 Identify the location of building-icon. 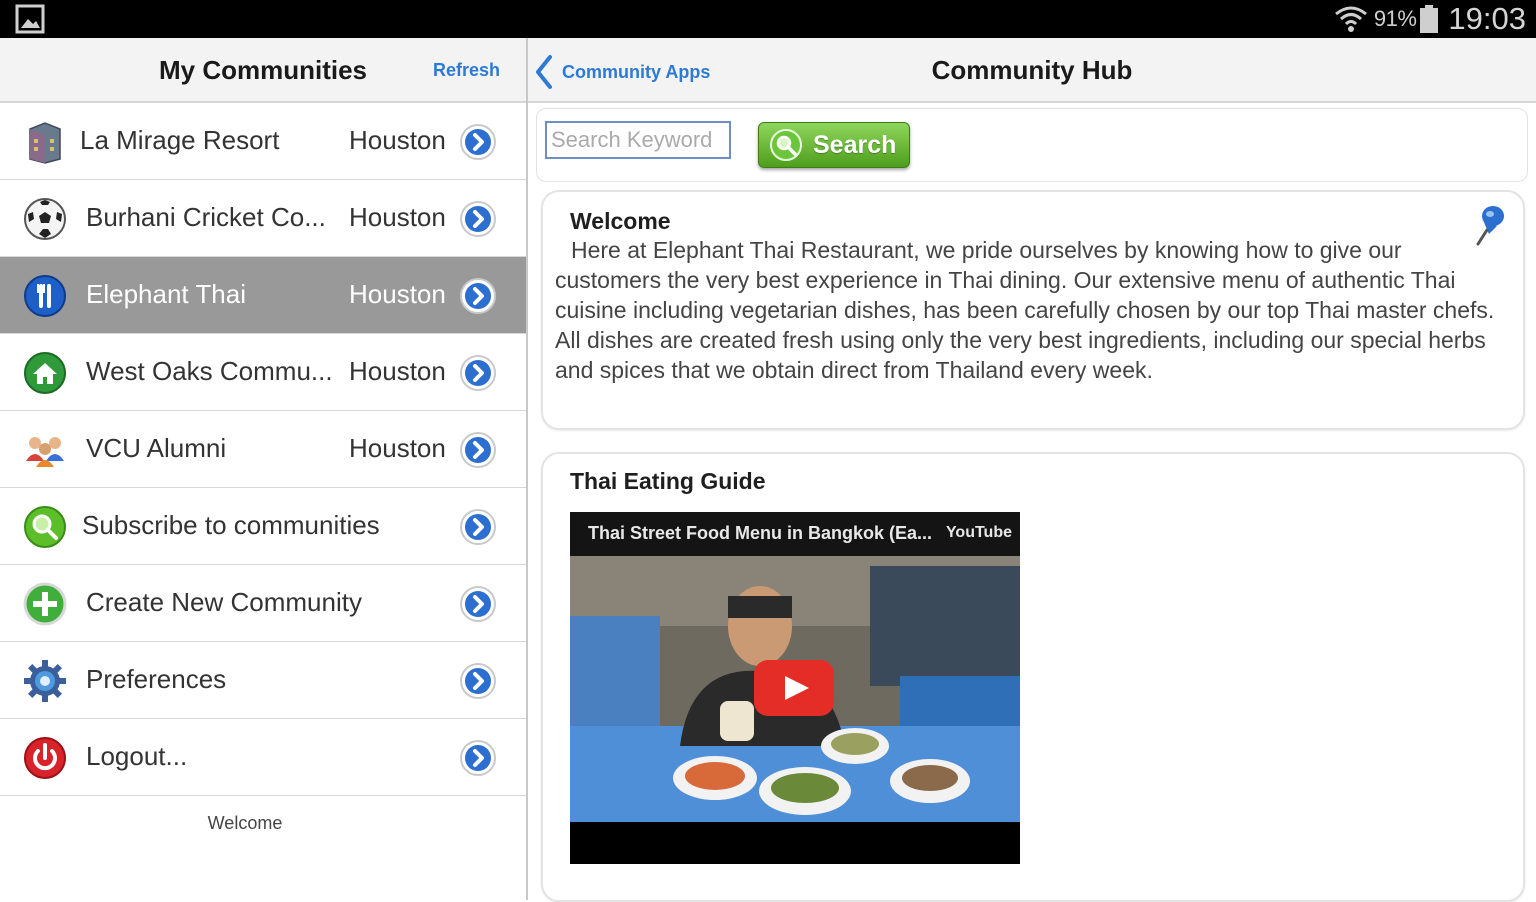
(45, 143).